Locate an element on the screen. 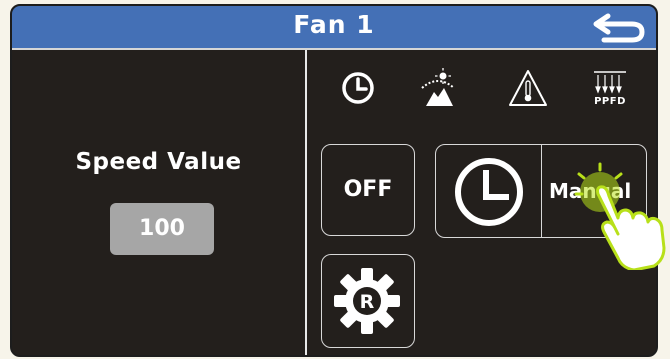 The image size is (670, 359). return-arrow-icon is located at coordinates (619, 28).